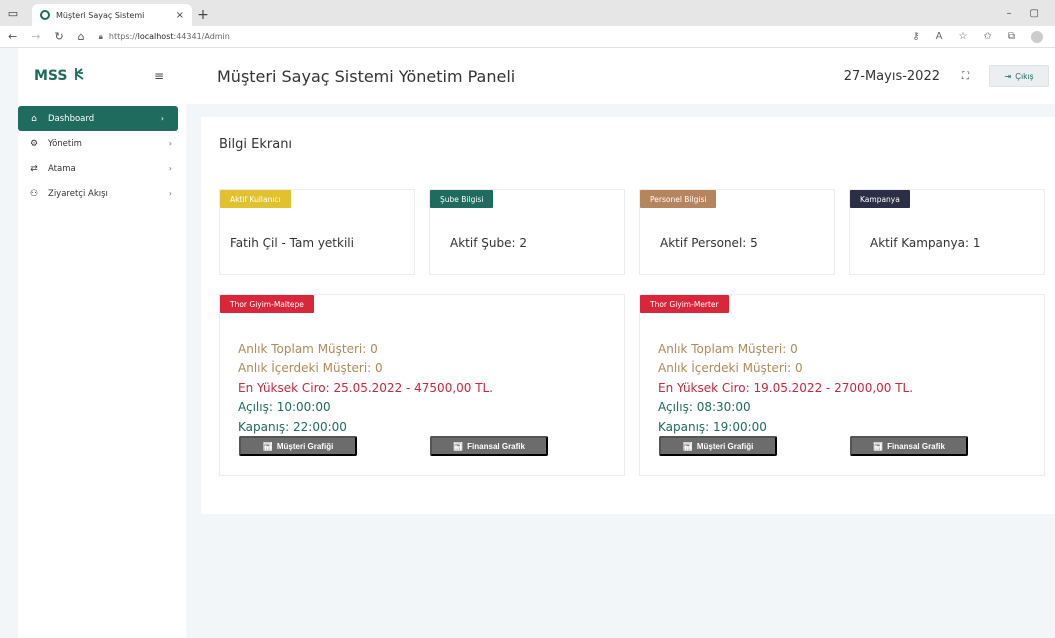  What do you see at coordinates (979, 36) in the screenshot?
I see `browser-toolbar: ⚷ A ☆ ✩ ⧉` at bounding box center [979, 36].